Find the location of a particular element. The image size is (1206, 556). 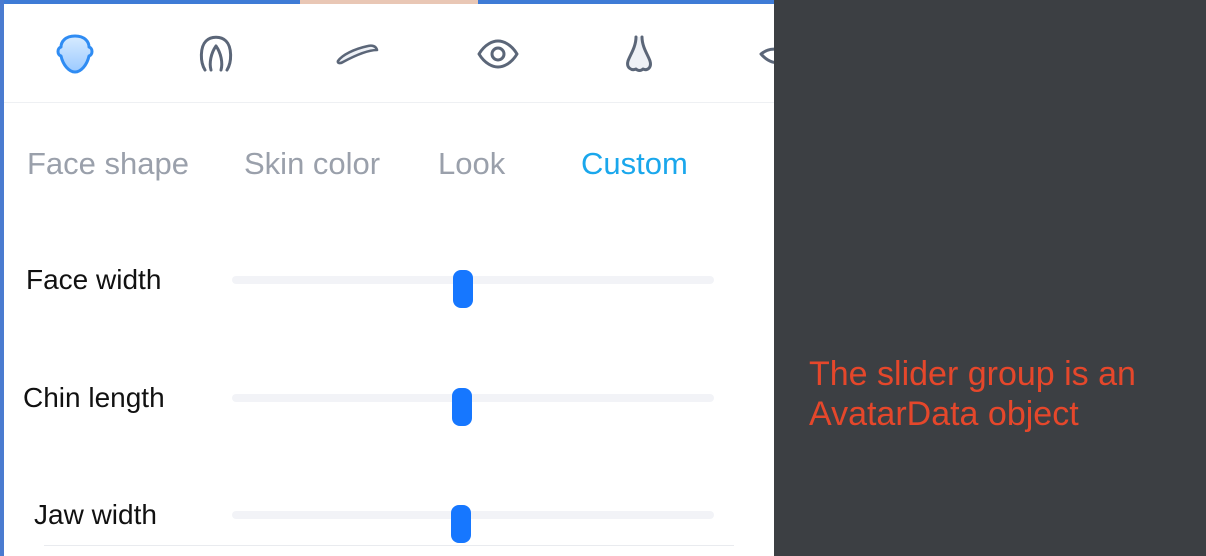

tab-custom: Custom is located at coordinates (634, 164).